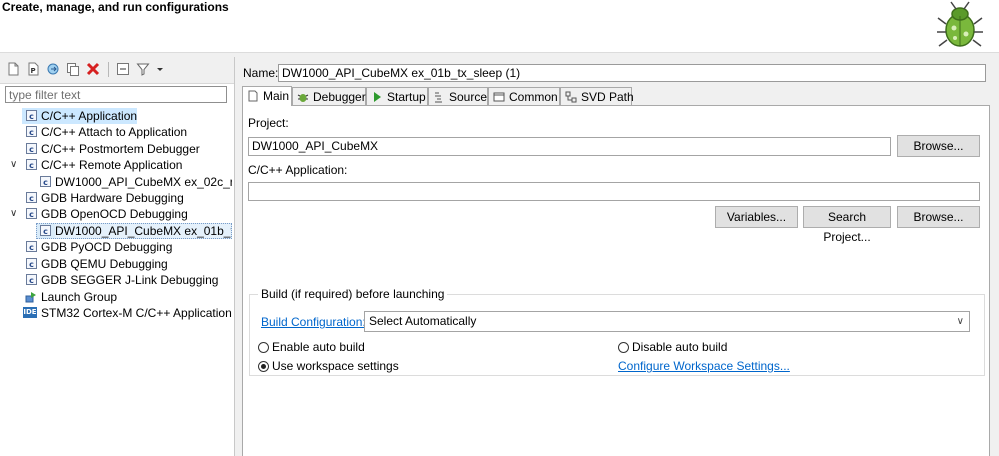  I want to click on tab-common: Common, so click(524, 96).